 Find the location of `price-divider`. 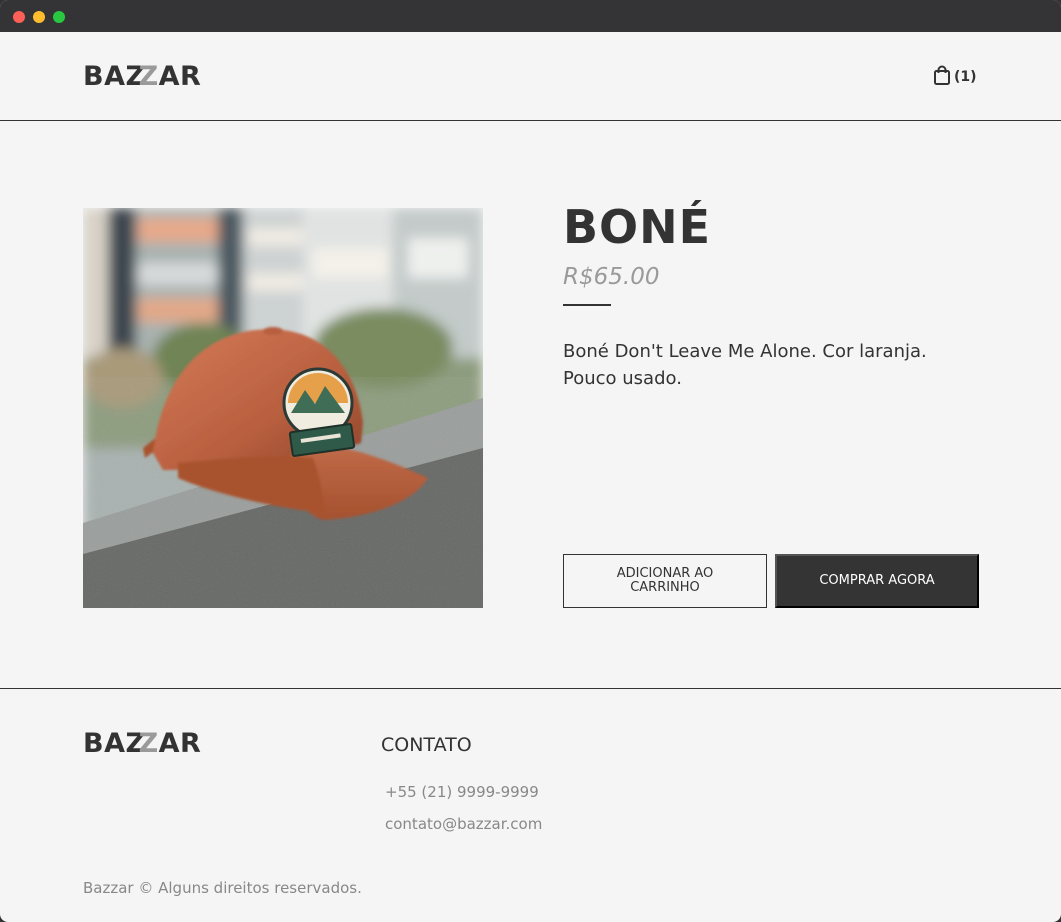

price-divider is located at coordinates (587, 305).